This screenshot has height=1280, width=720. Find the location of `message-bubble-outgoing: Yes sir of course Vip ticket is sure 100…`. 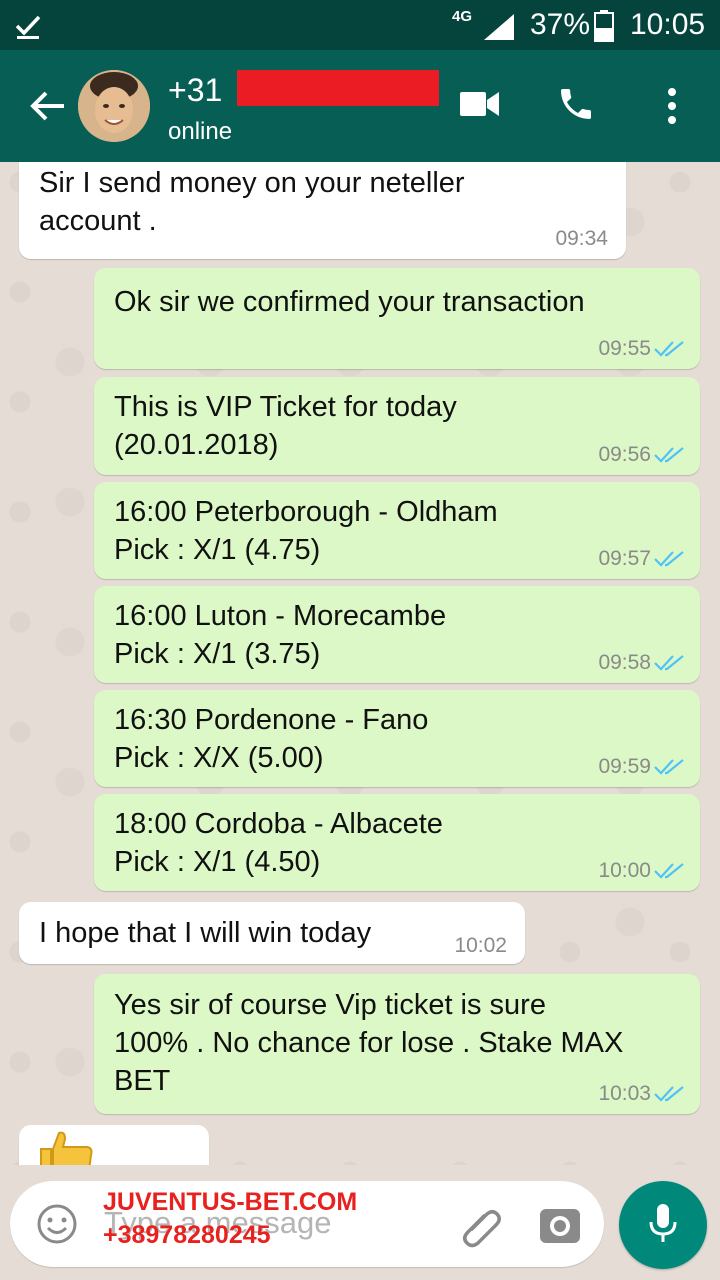

message-bubble-outgoing: Yes sir of course Vip ticket is sure 100… is located at coordinates (397, 1044).